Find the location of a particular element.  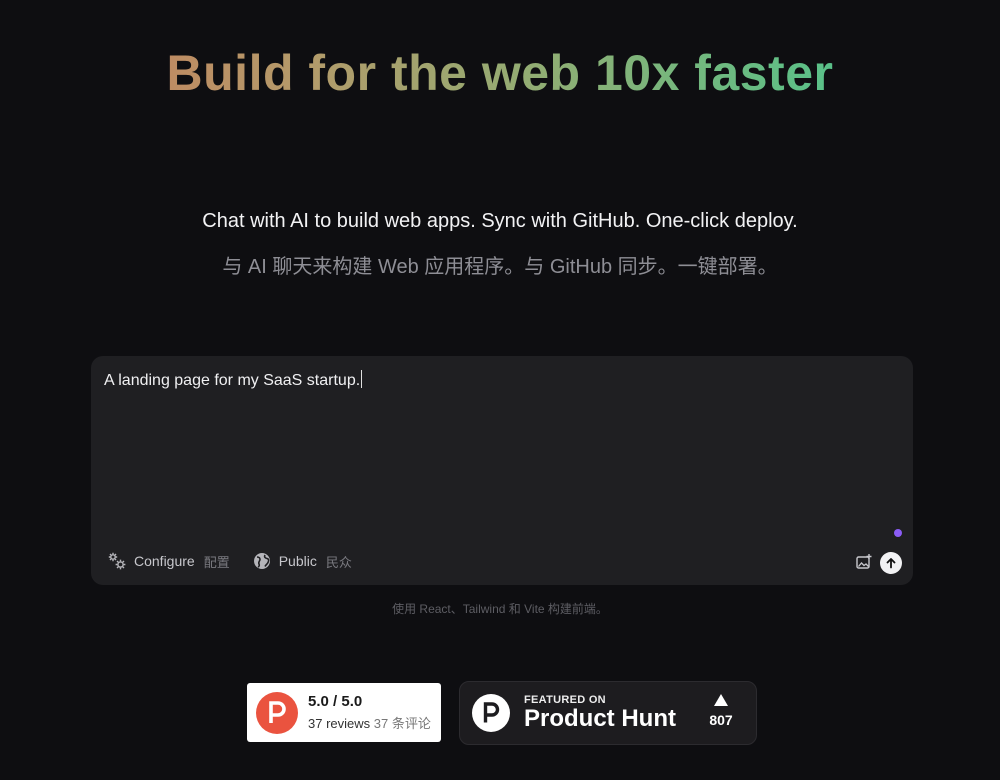

globe-icon is located at coordinates (262, 561).